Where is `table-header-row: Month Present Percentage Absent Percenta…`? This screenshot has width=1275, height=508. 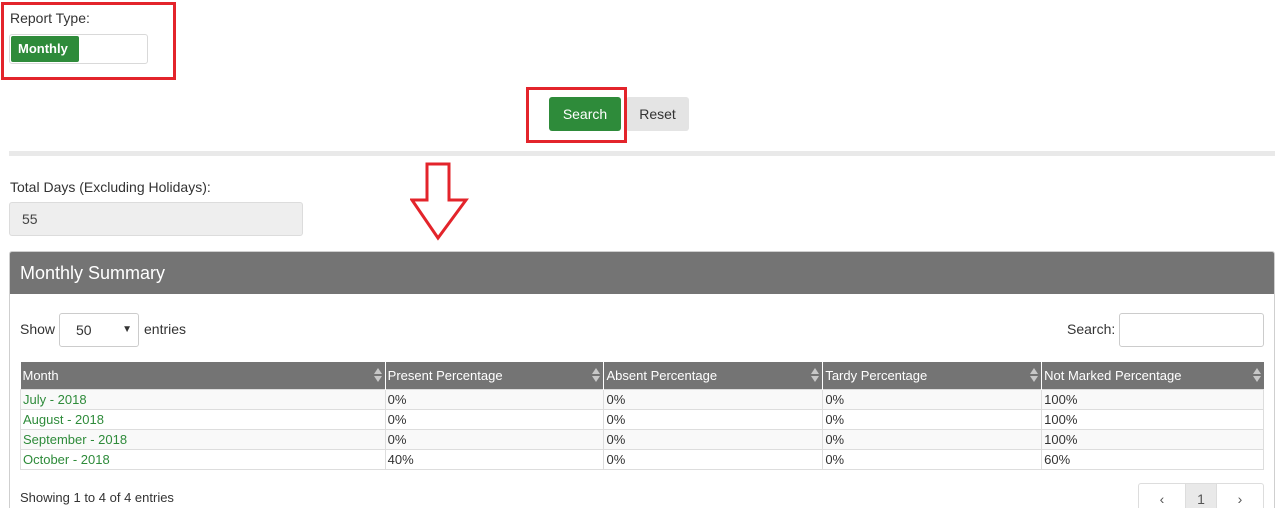
table-header-row: Month Present Percentage Absent Percenta… is located at coordinates (642, 375).